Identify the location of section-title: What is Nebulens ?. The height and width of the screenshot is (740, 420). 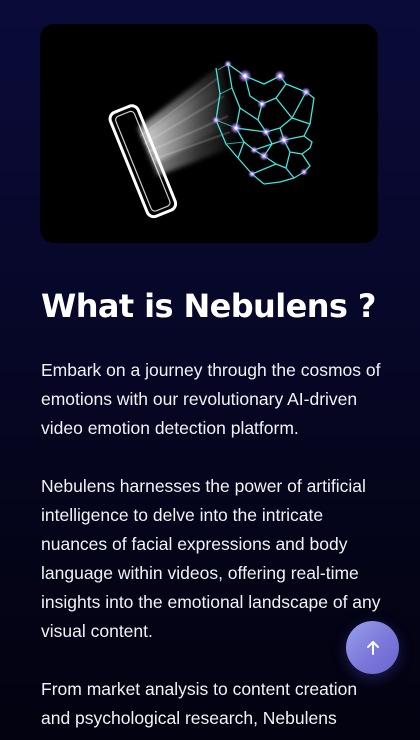
(208, 306).